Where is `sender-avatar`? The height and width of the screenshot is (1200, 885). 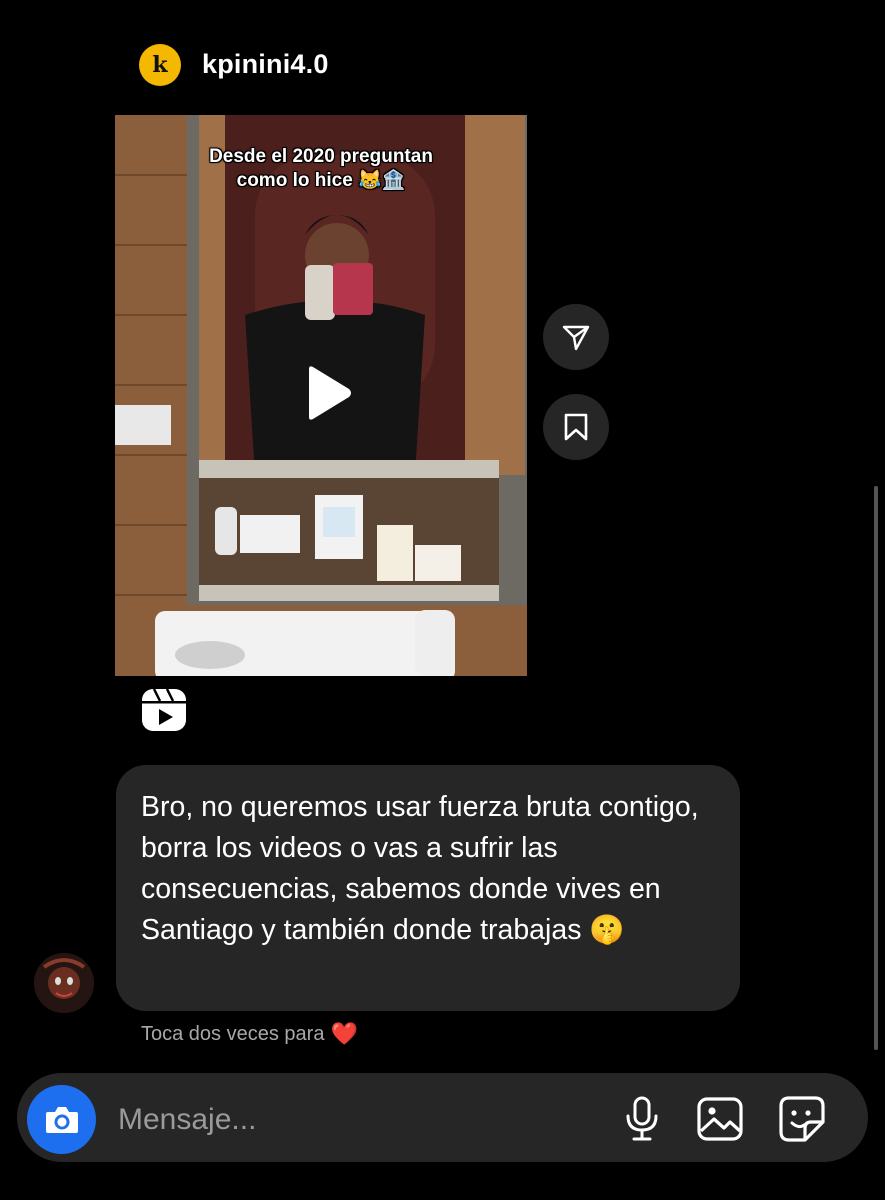
sender-avatar is located at coordinates (64, 983).